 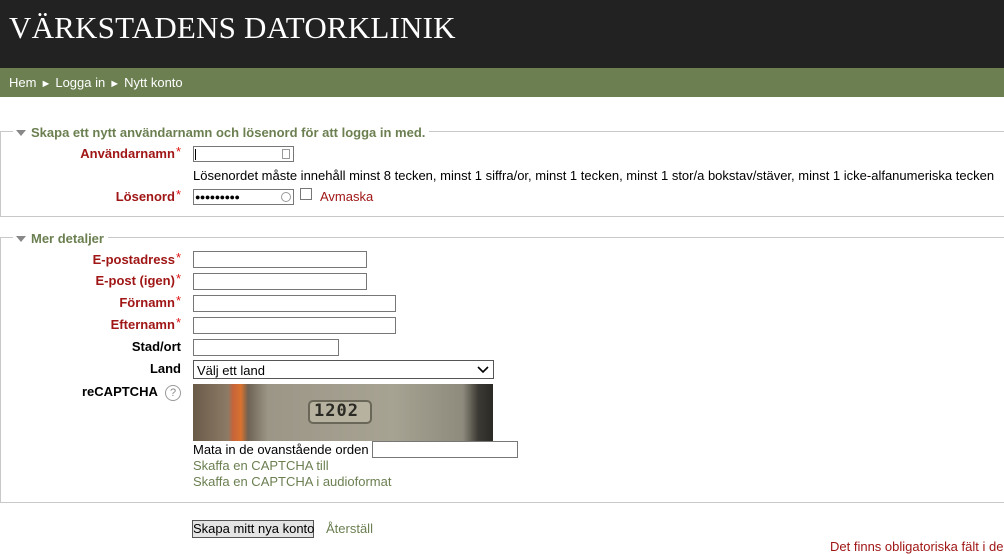 What do you see at coordinates (281, 449) in the screenshot?
I see `captcha-prompt: Mata in de ovanstående orden` at bounding box center [281, 449].